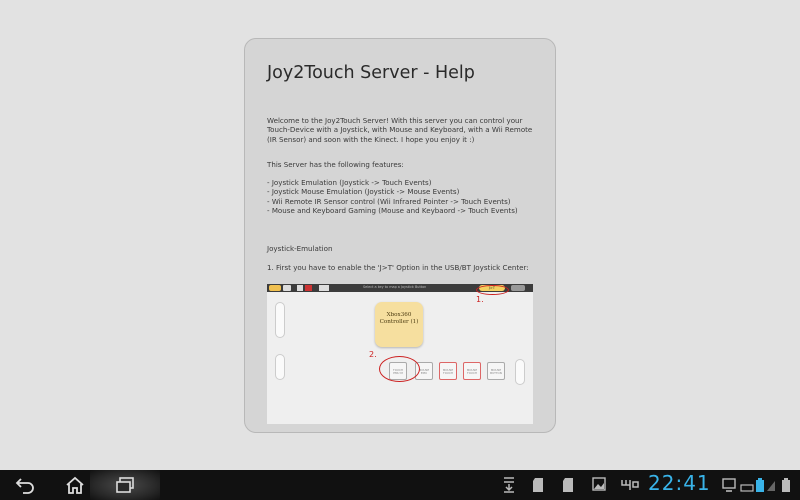  Describe the element at coordinates (335, 164) in the screenshot. I see `features-heading: This Server has the following features:` at that location.